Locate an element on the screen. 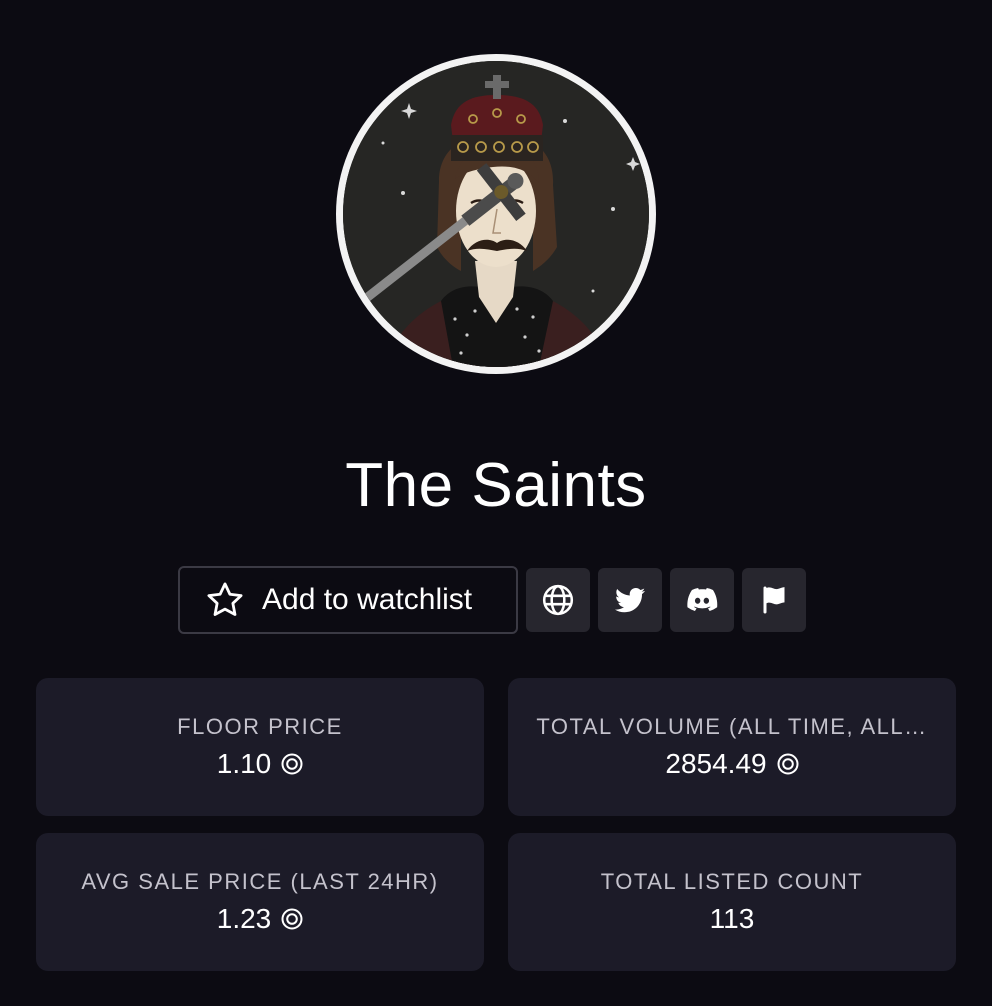 This screenshot has height=1006, width=992. stat-label: FLOOR PRICE is located at coordinates (260, 726).